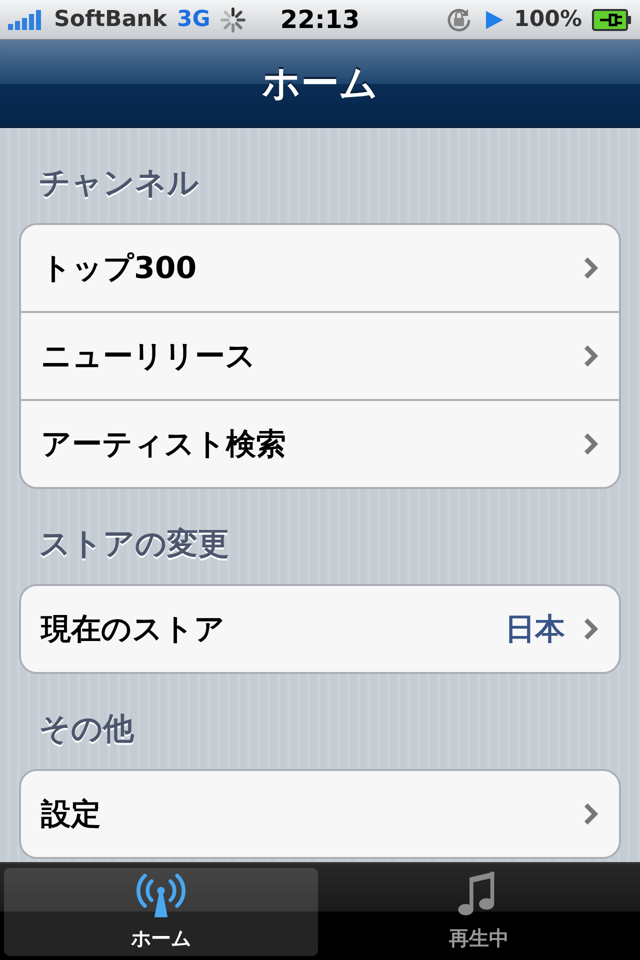  Describe the element at coordinates (320, 629) in the screenshot. I see `table-row: 現在のストア 日本` at that location.